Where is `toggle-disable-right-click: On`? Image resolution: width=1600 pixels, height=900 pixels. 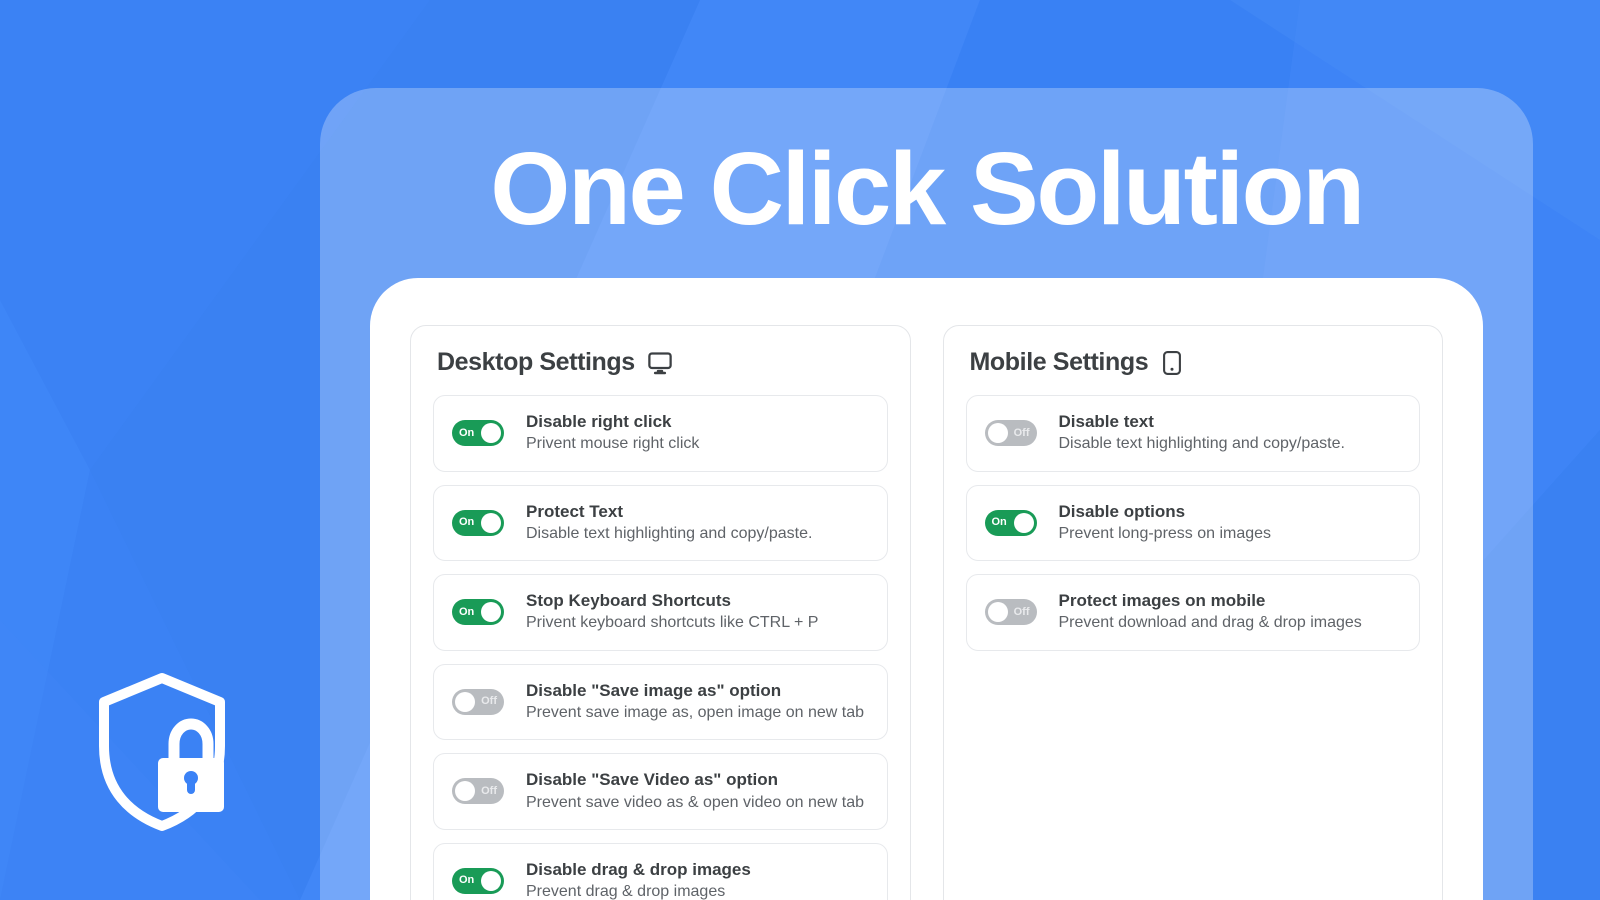 toggle-disable-right-click: On is located at coordinates (478, 433).